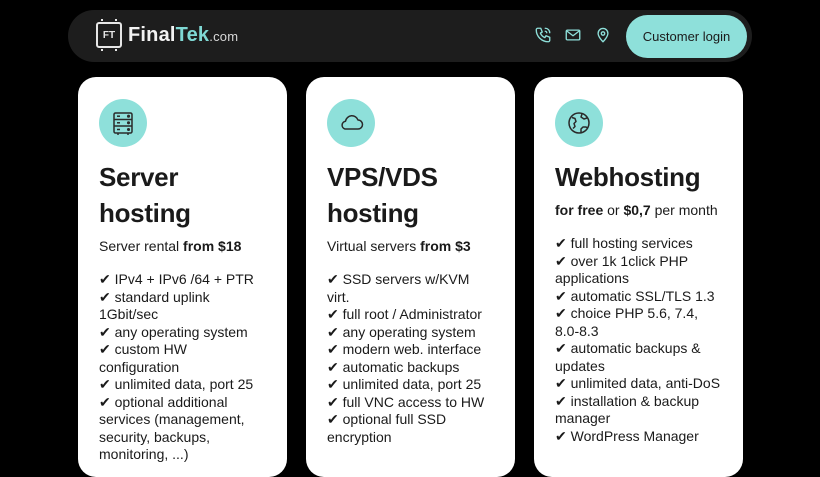 The height and width of the screenshot is (477, 820). I want to click on feature-item: over 1k 1click PHP applications, so click(638, 270).